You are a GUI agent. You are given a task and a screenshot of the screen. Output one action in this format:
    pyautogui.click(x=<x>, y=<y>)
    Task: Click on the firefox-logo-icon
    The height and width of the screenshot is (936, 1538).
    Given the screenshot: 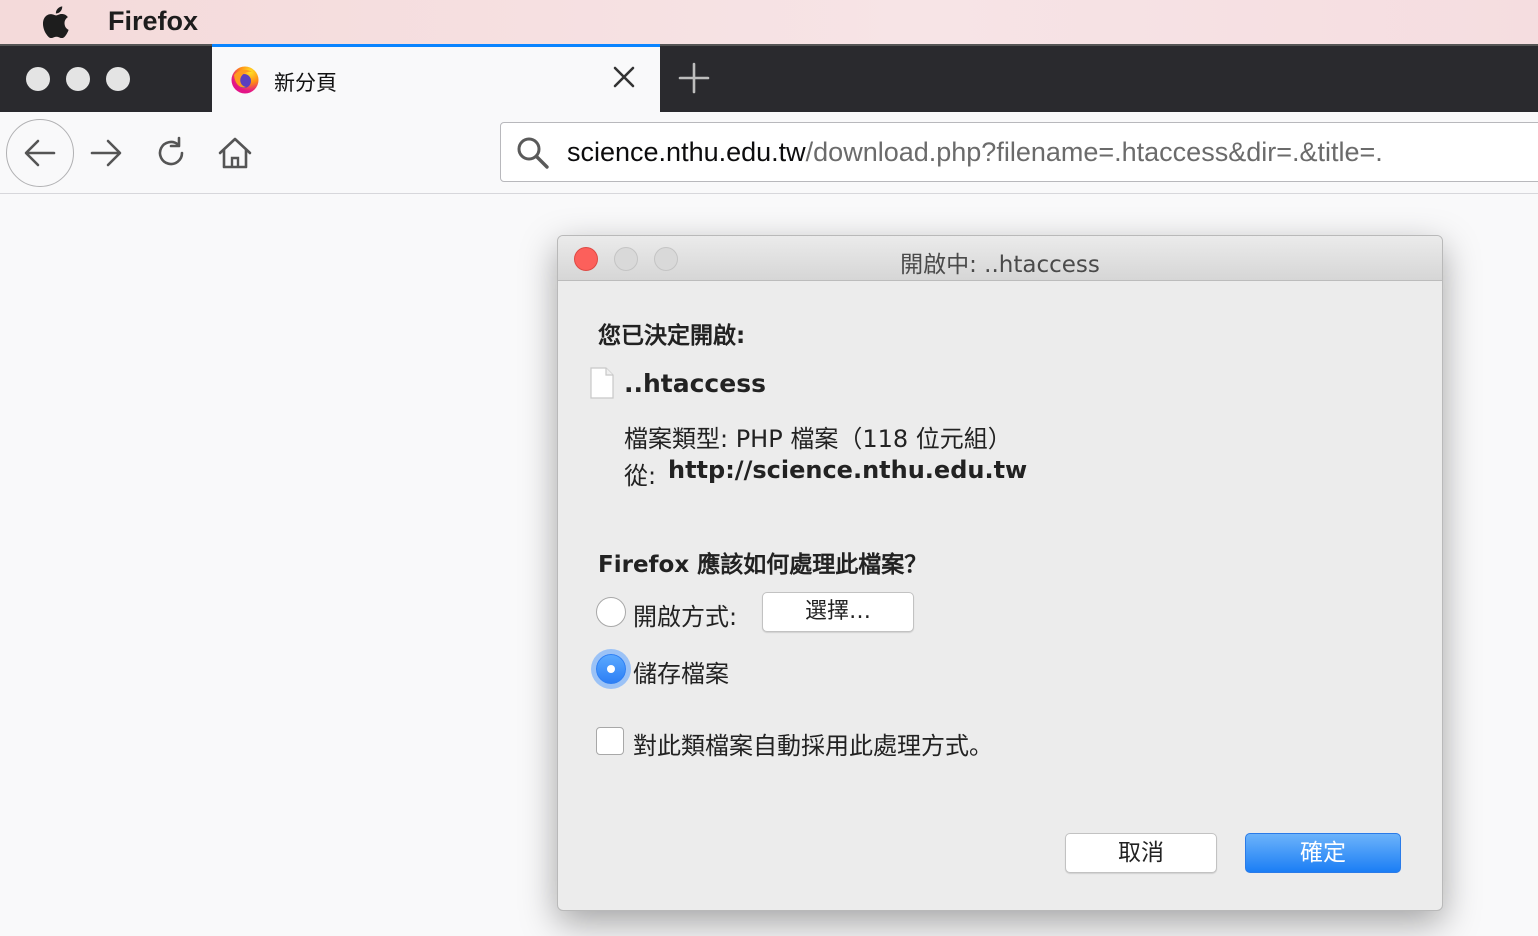 What is the action you would take?
    pyautogui.click(x=245, y=80)
    